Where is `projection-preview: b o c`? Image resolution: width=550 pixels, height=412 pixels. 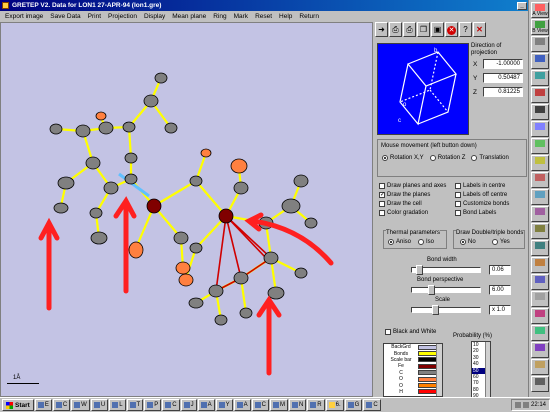 projection-preview: b o c is located at coordinates (423, 89).